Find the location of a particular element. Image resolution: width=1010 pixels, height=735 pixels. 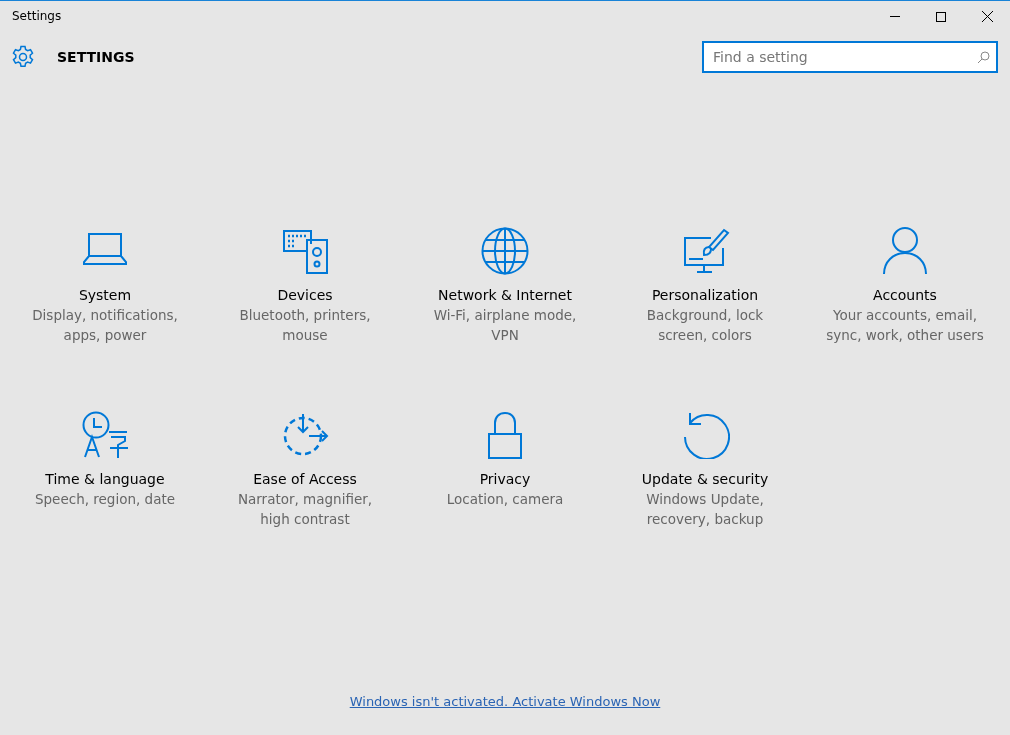

category-title: System is located at coordinates (105, 295).